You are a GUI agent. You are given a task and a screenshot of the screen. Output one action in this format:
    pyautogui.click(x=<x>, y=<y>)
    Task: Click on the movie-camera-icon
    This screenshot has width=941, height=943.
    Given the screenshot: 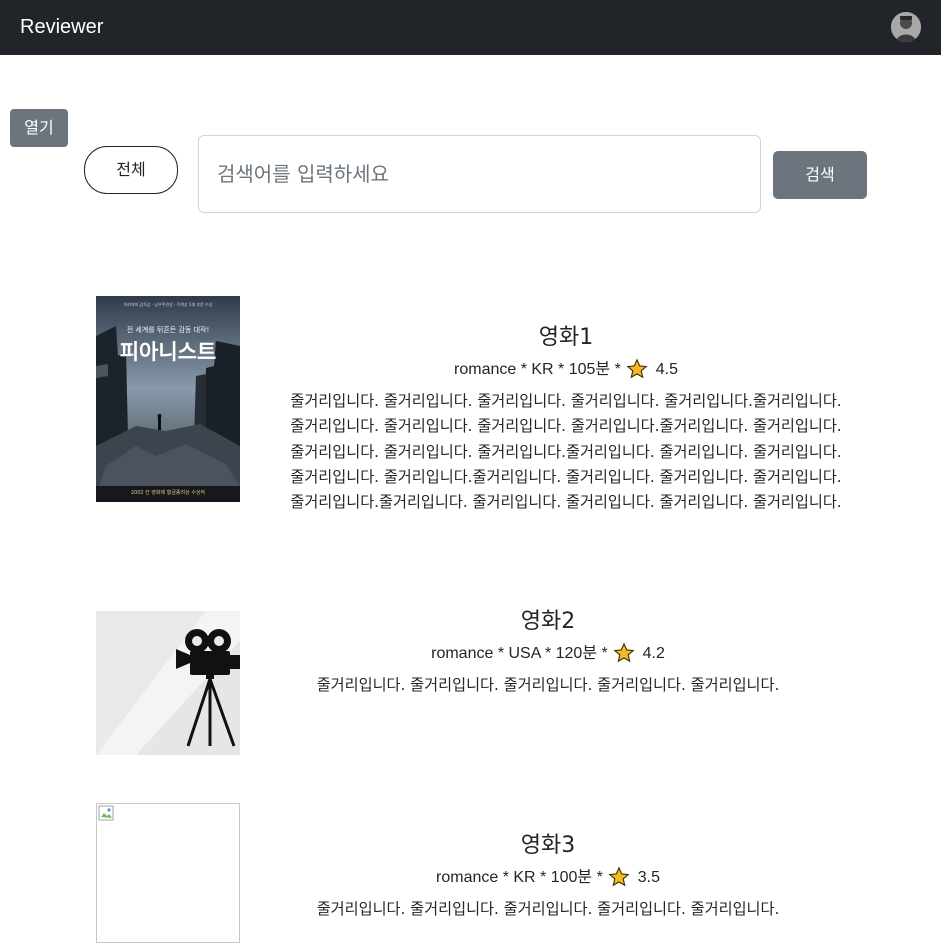 What is the action you would take?
    pyautogui.click(x=168, y=683)
    